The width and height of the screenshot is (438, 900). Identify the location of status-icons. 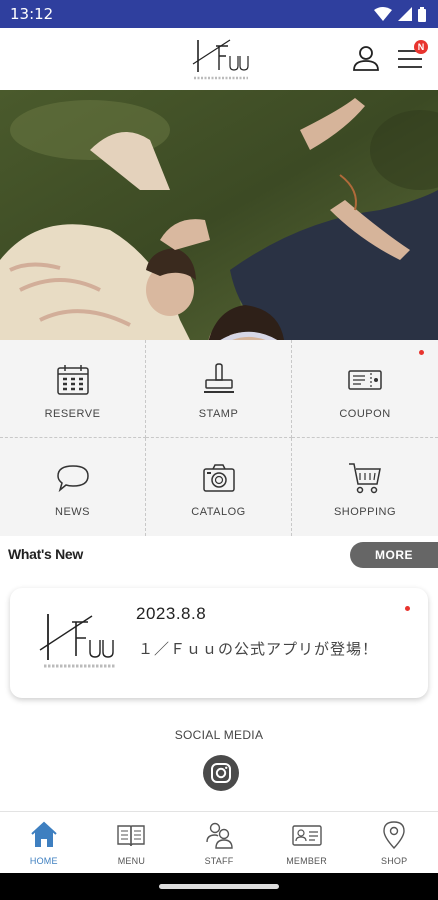
(400, 14).